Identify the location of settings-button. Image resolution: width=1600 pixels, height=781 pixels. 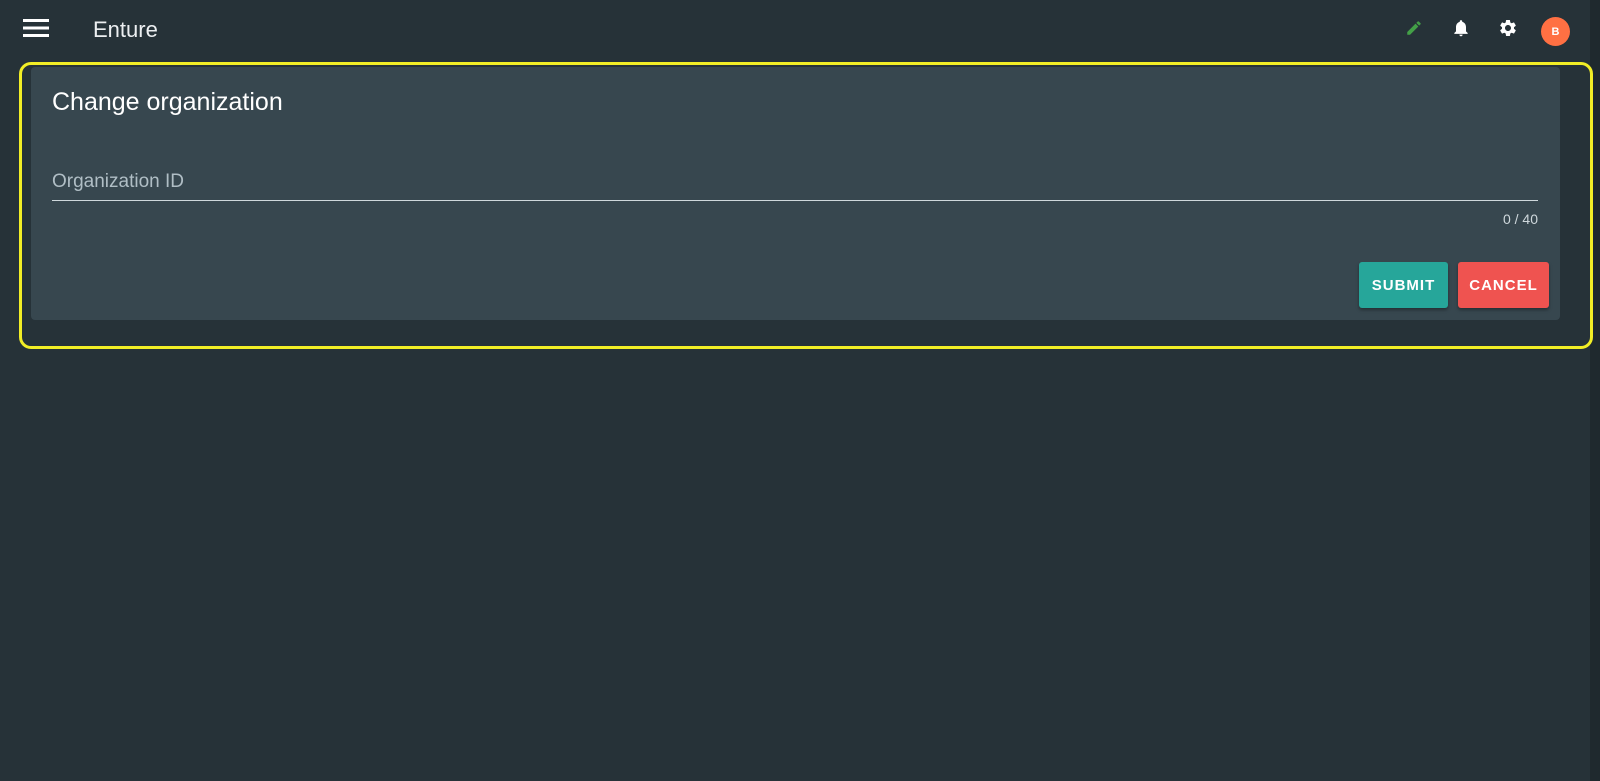
(1508, 30).